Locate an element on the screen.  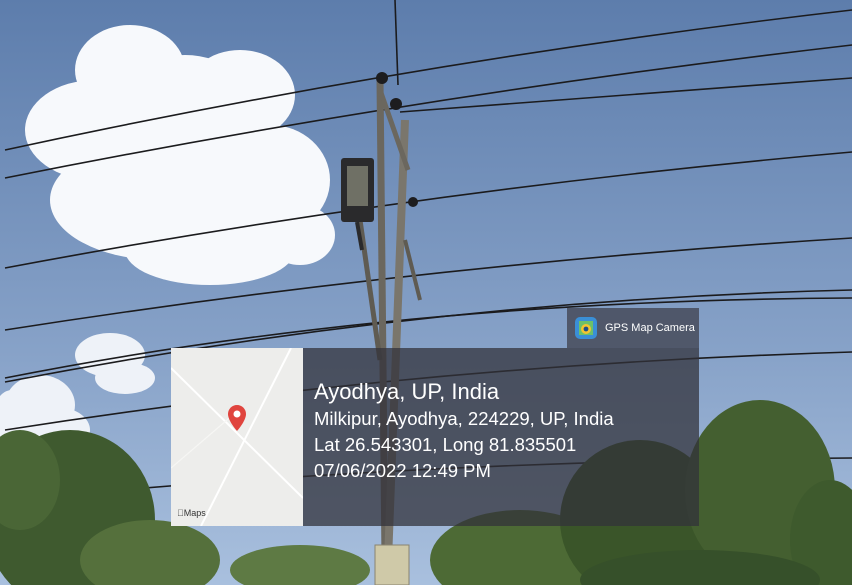
map-roads is located at coordinates (237, 437).